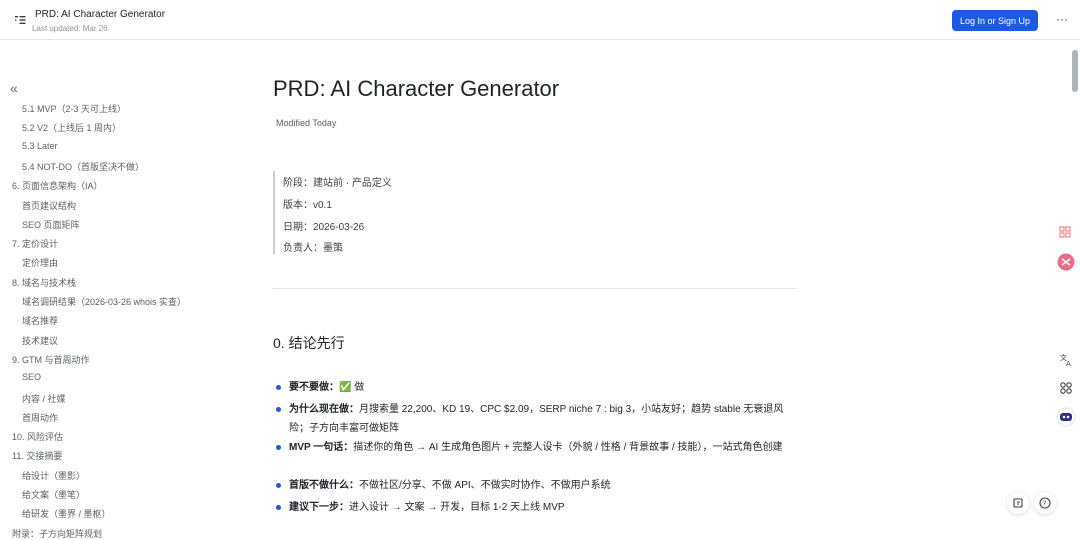 The width and height of the screenshot is (1080, 540). I want to click on toc-item: 给设计（墨影）, so click(53, 475).